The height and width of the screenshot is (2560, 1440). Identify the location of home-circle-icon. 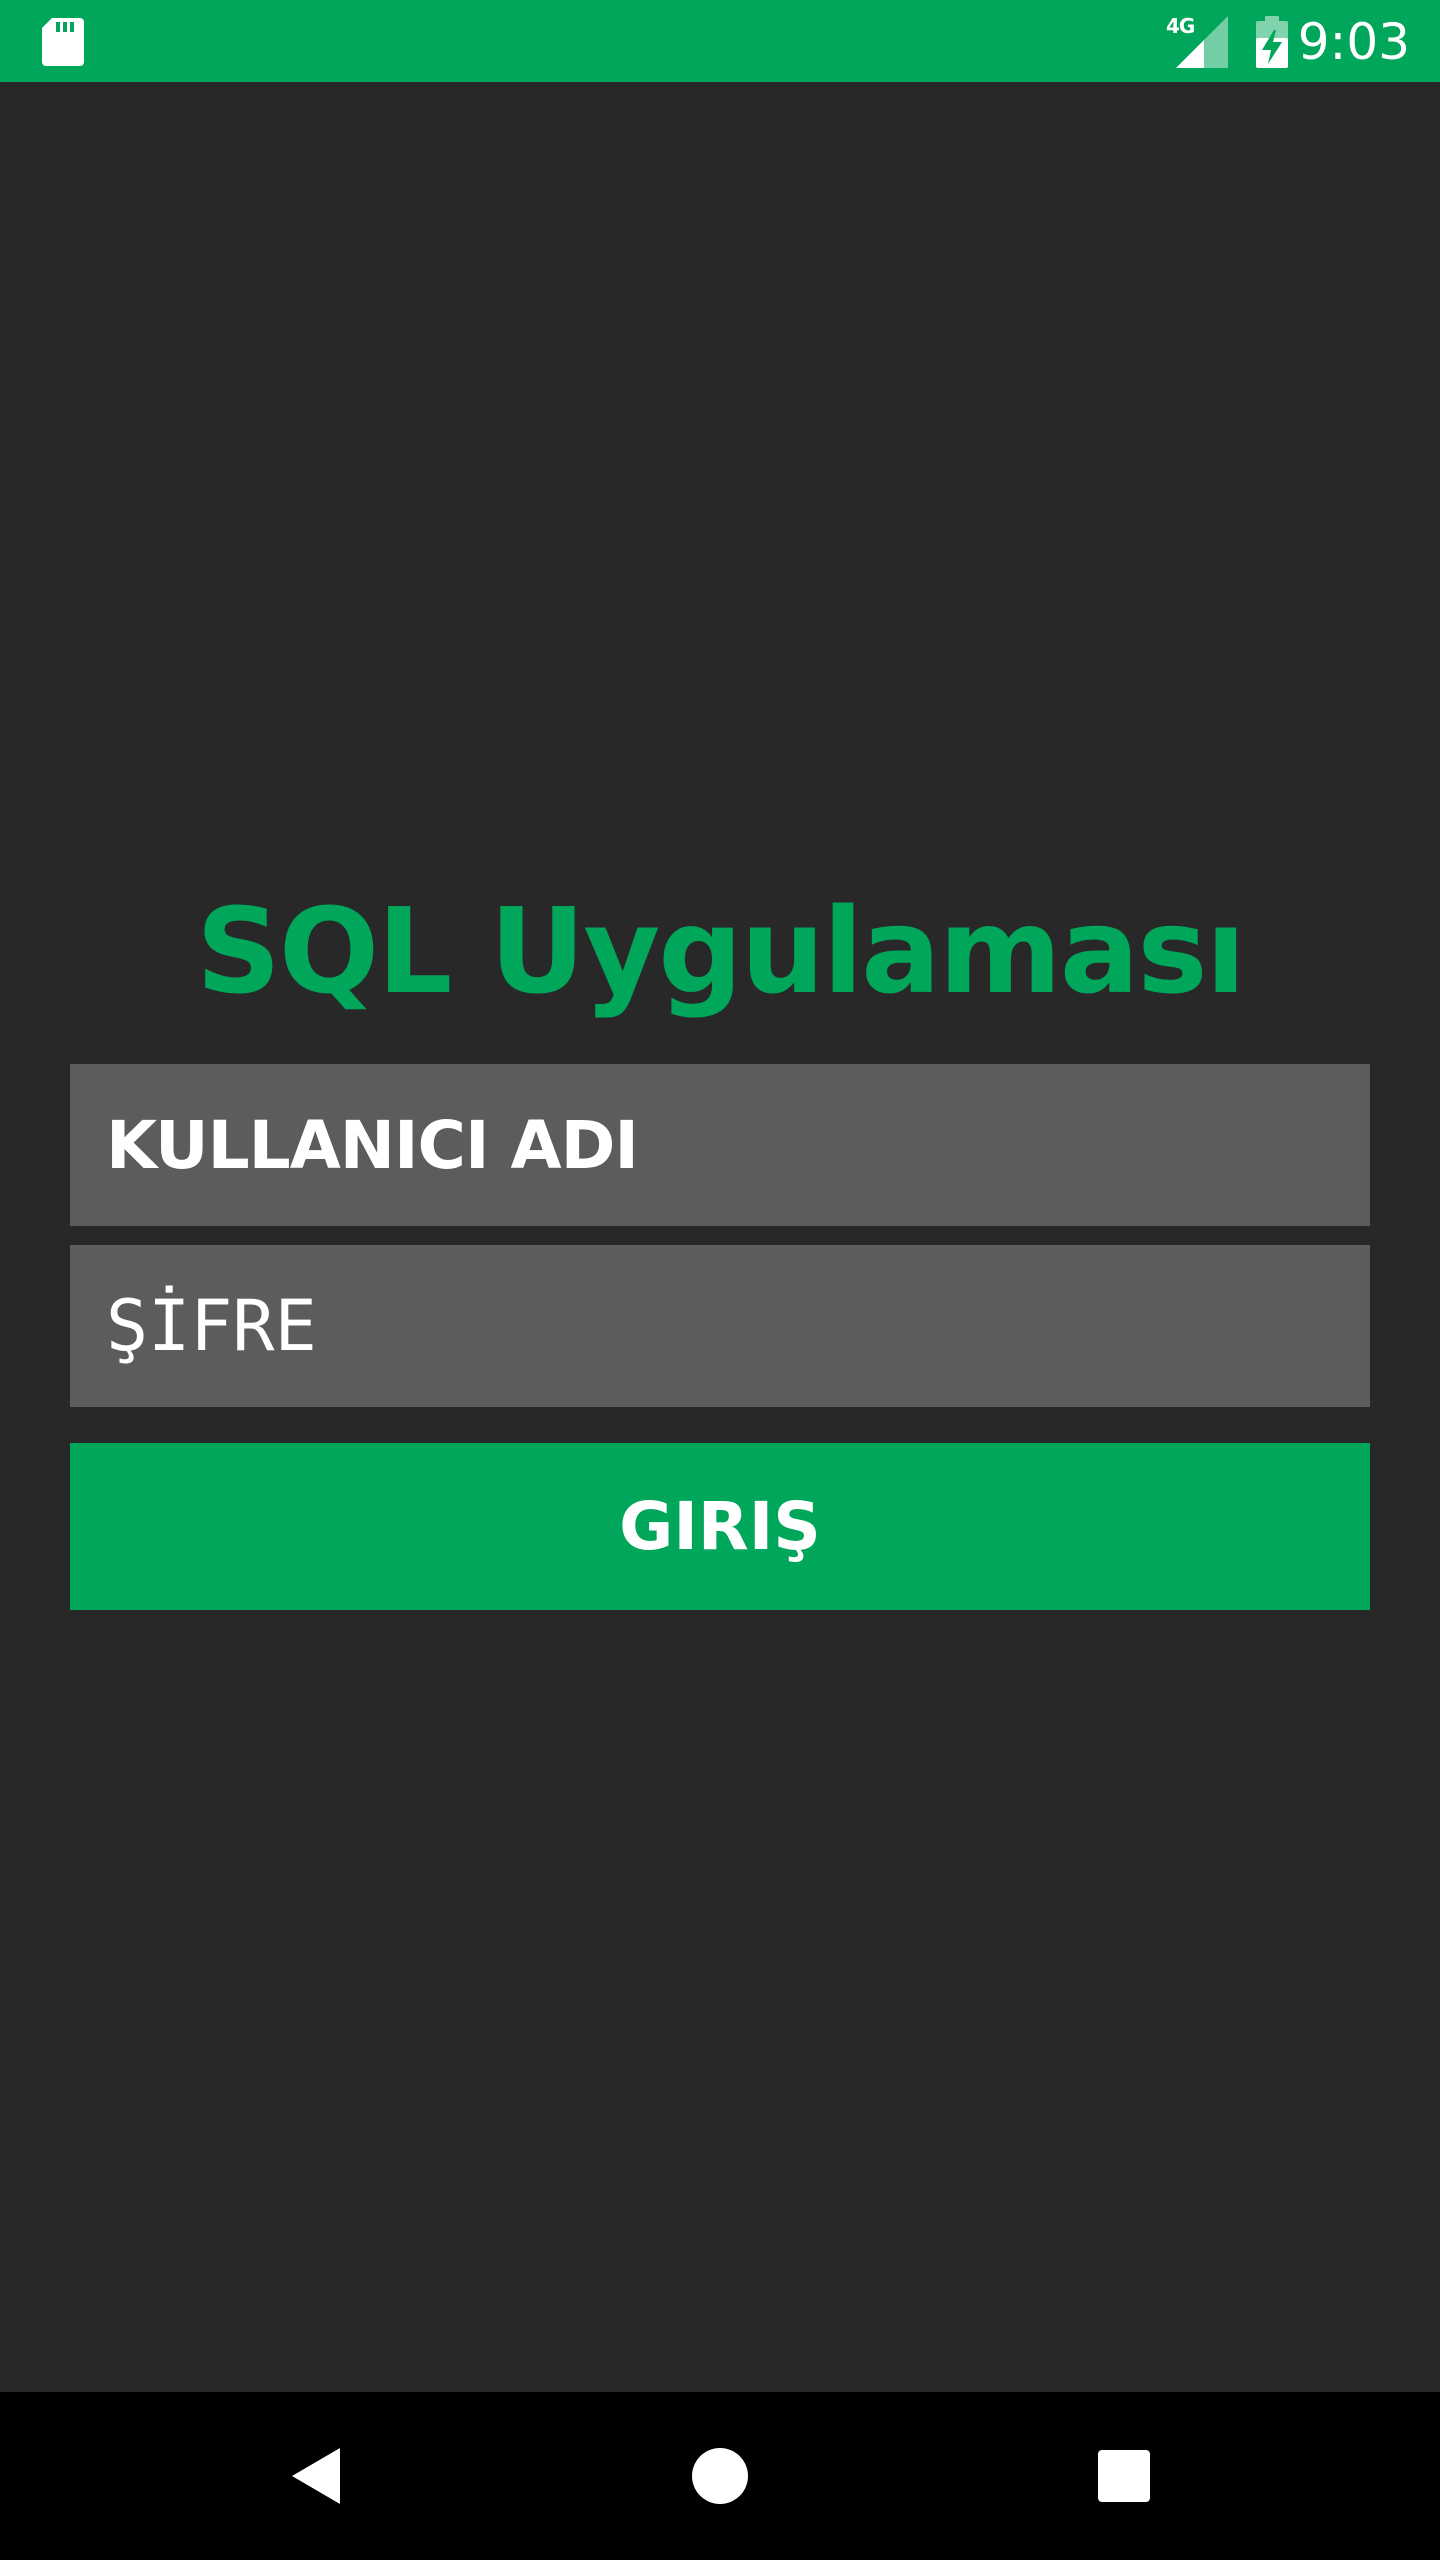
(720, 2476).